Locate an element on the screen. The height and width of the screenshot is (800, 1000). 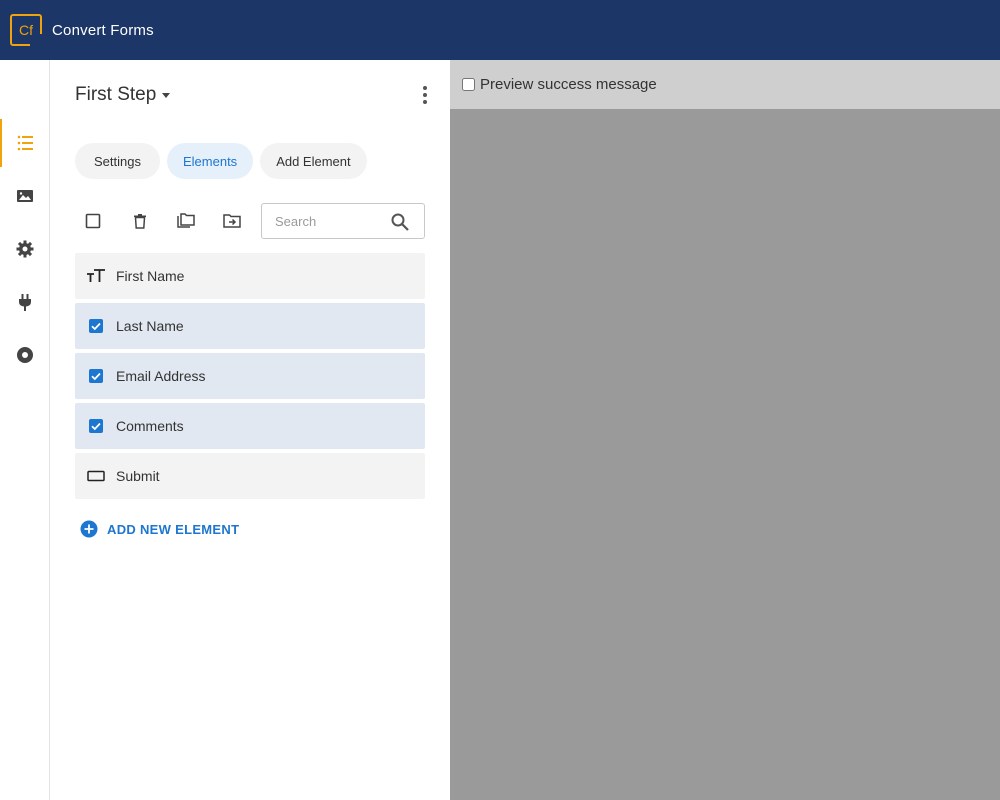
element-label: Submit is located at coordinates (138, 476).